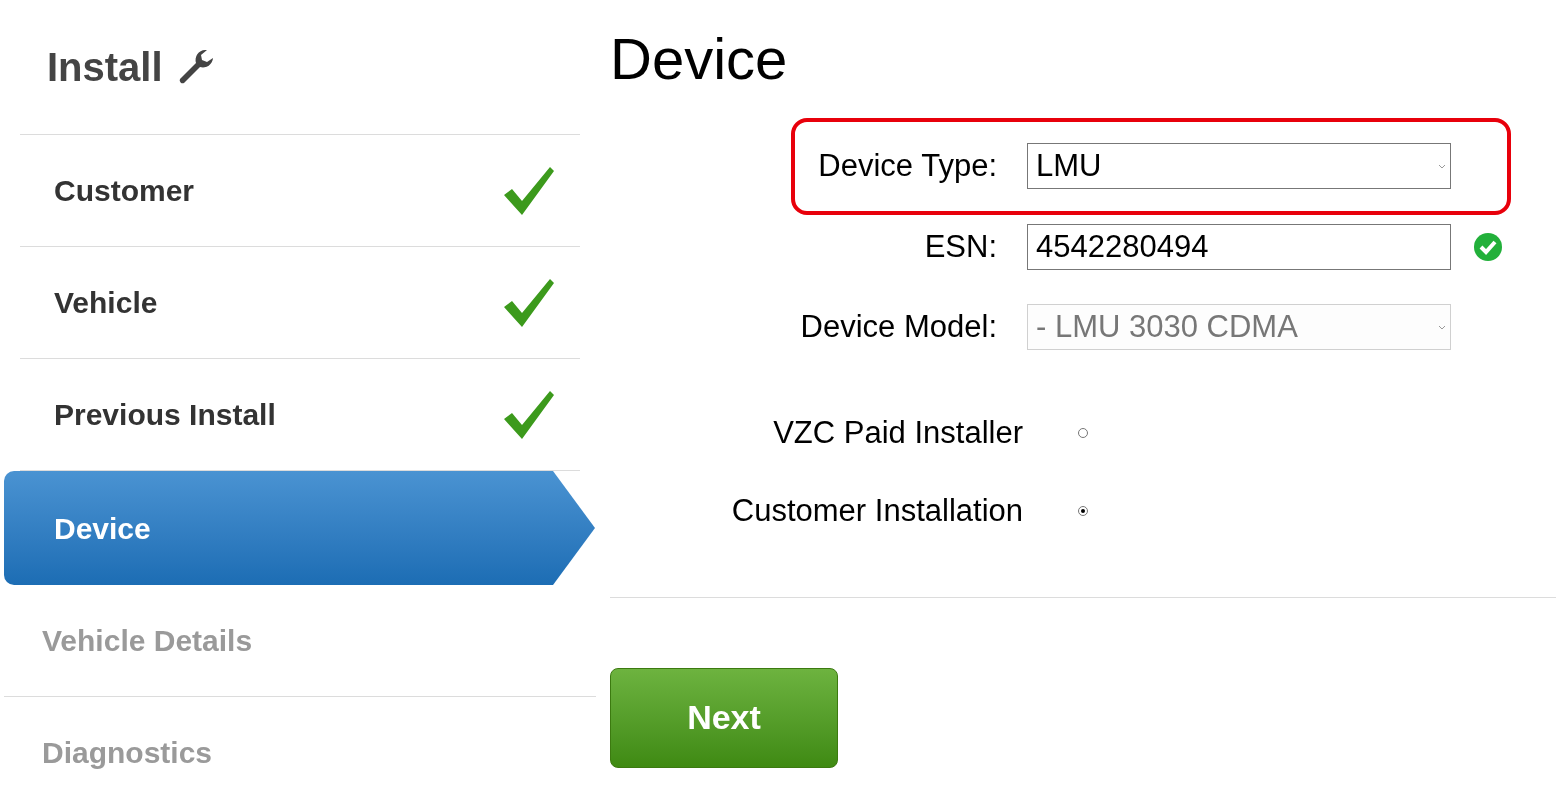 This screenshot has width=1556, height=785. Describe the element at coordinates (1239, 166) in the screenshot. I see `dropdown: LMU` at that location.